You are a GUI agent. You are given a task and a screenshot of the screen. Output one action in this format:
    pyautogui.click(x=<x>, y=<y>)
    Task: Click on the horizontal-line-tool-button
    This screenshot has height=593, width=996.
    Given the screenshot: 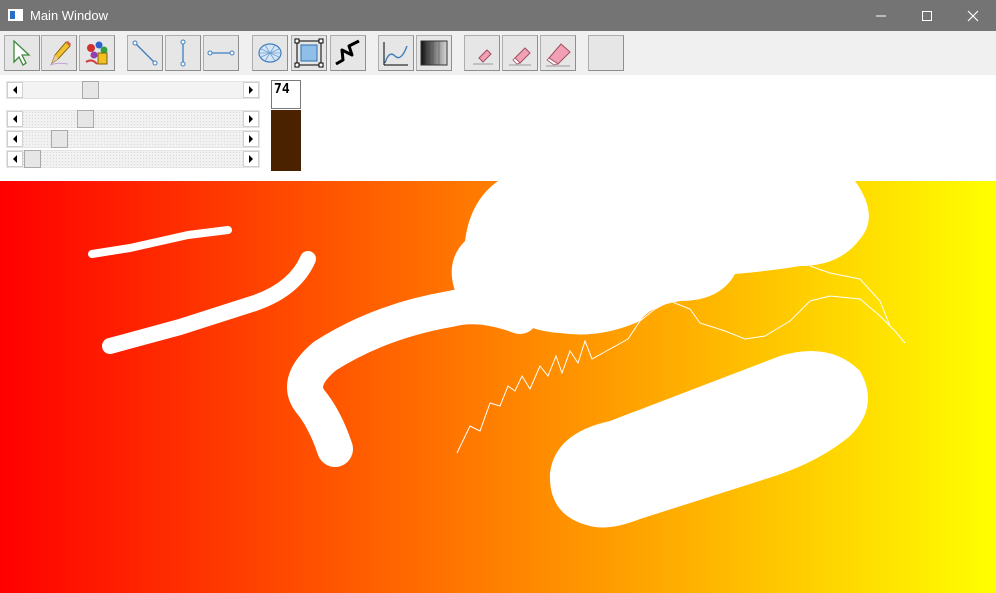 What is the action you would take?
    pyautogui.click(x=221, y=53)
    